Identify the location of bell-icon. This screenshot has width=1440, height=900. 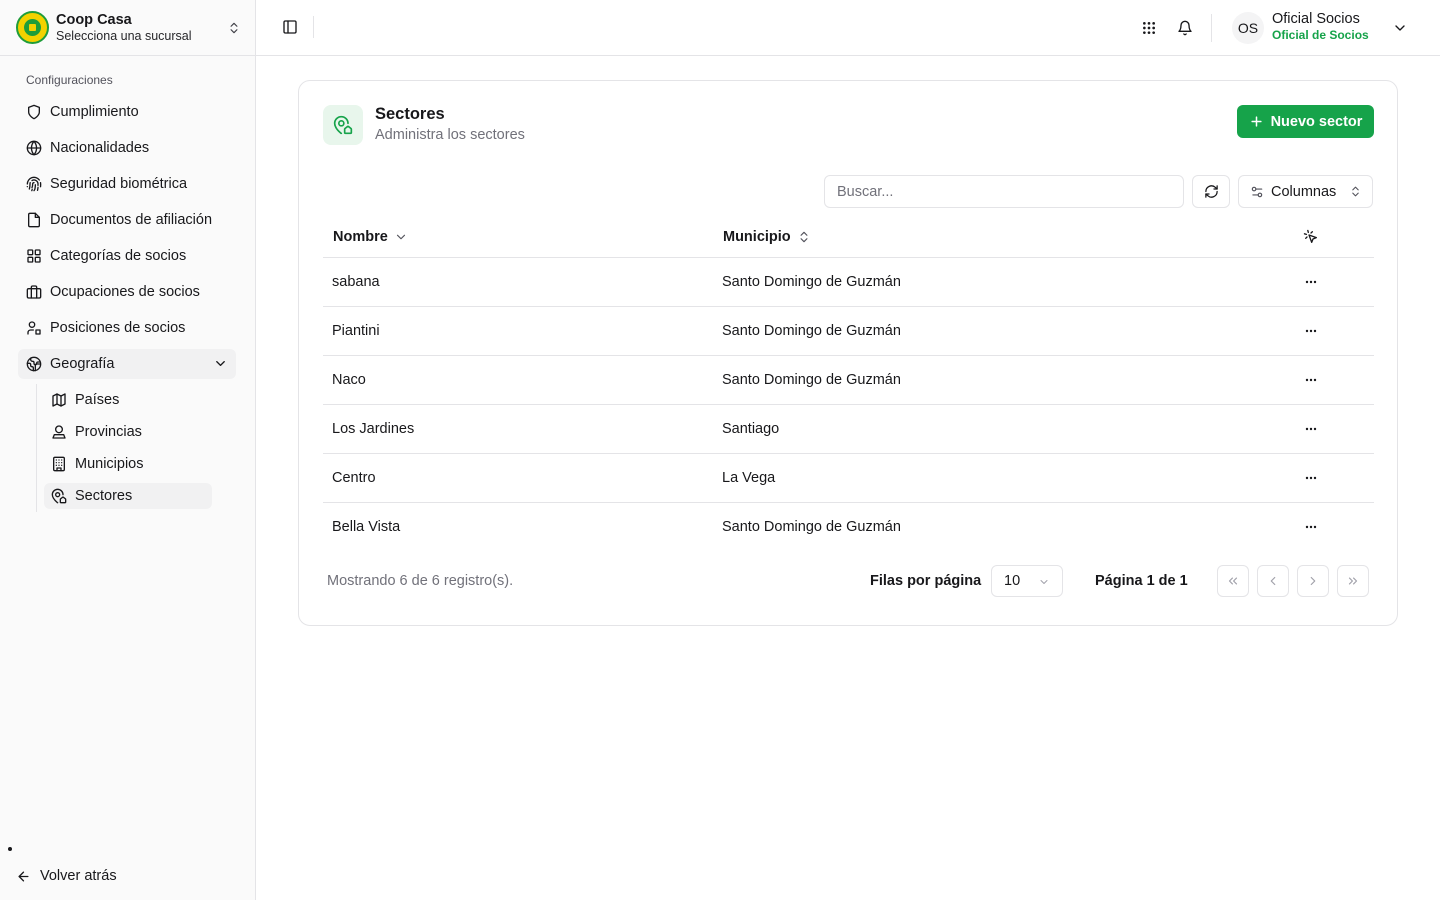
(1185, 28).